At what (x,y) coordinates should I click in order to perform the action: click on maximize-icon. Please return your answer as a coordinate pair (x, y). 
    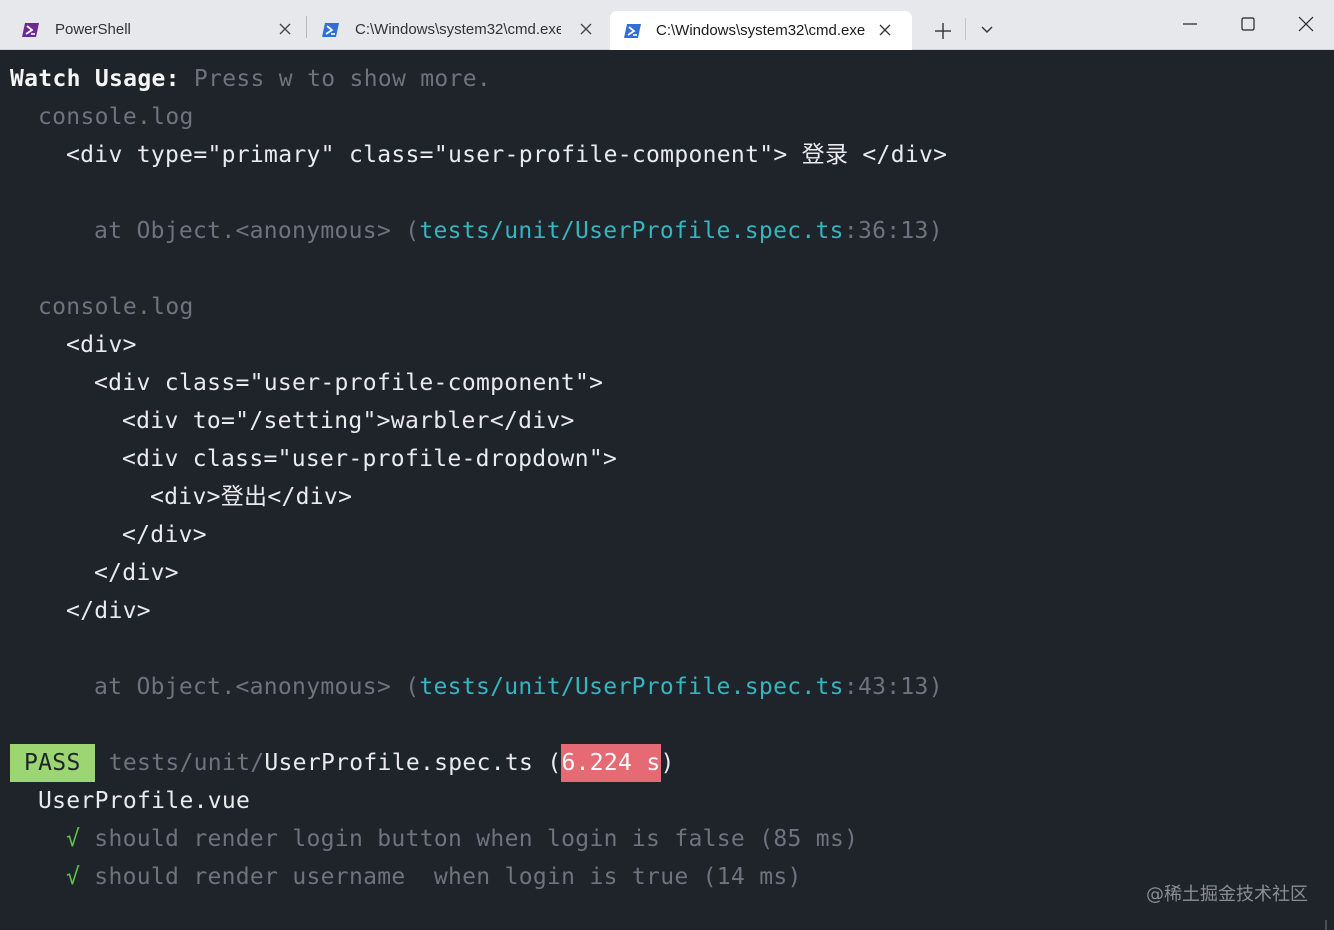
    Looking at the image, I should click on (1248, 24).